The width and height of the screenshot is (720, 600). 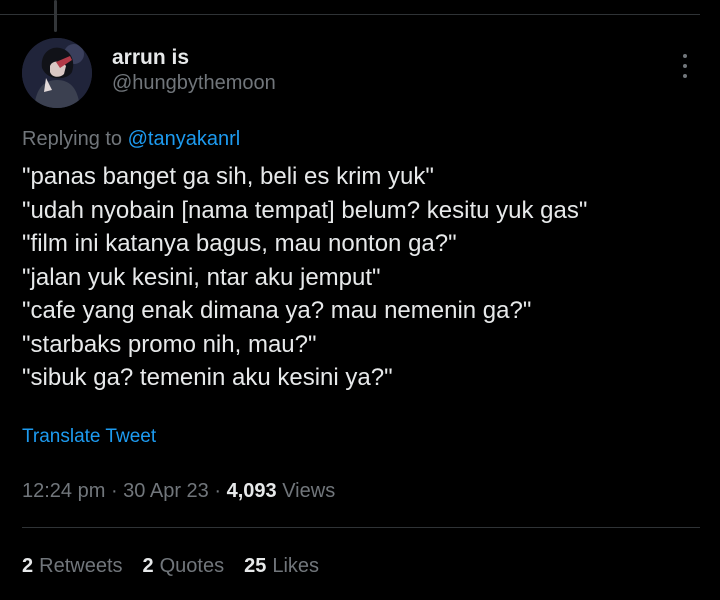 I want to click on retweets-count: 2, so click(x=28, y=566).